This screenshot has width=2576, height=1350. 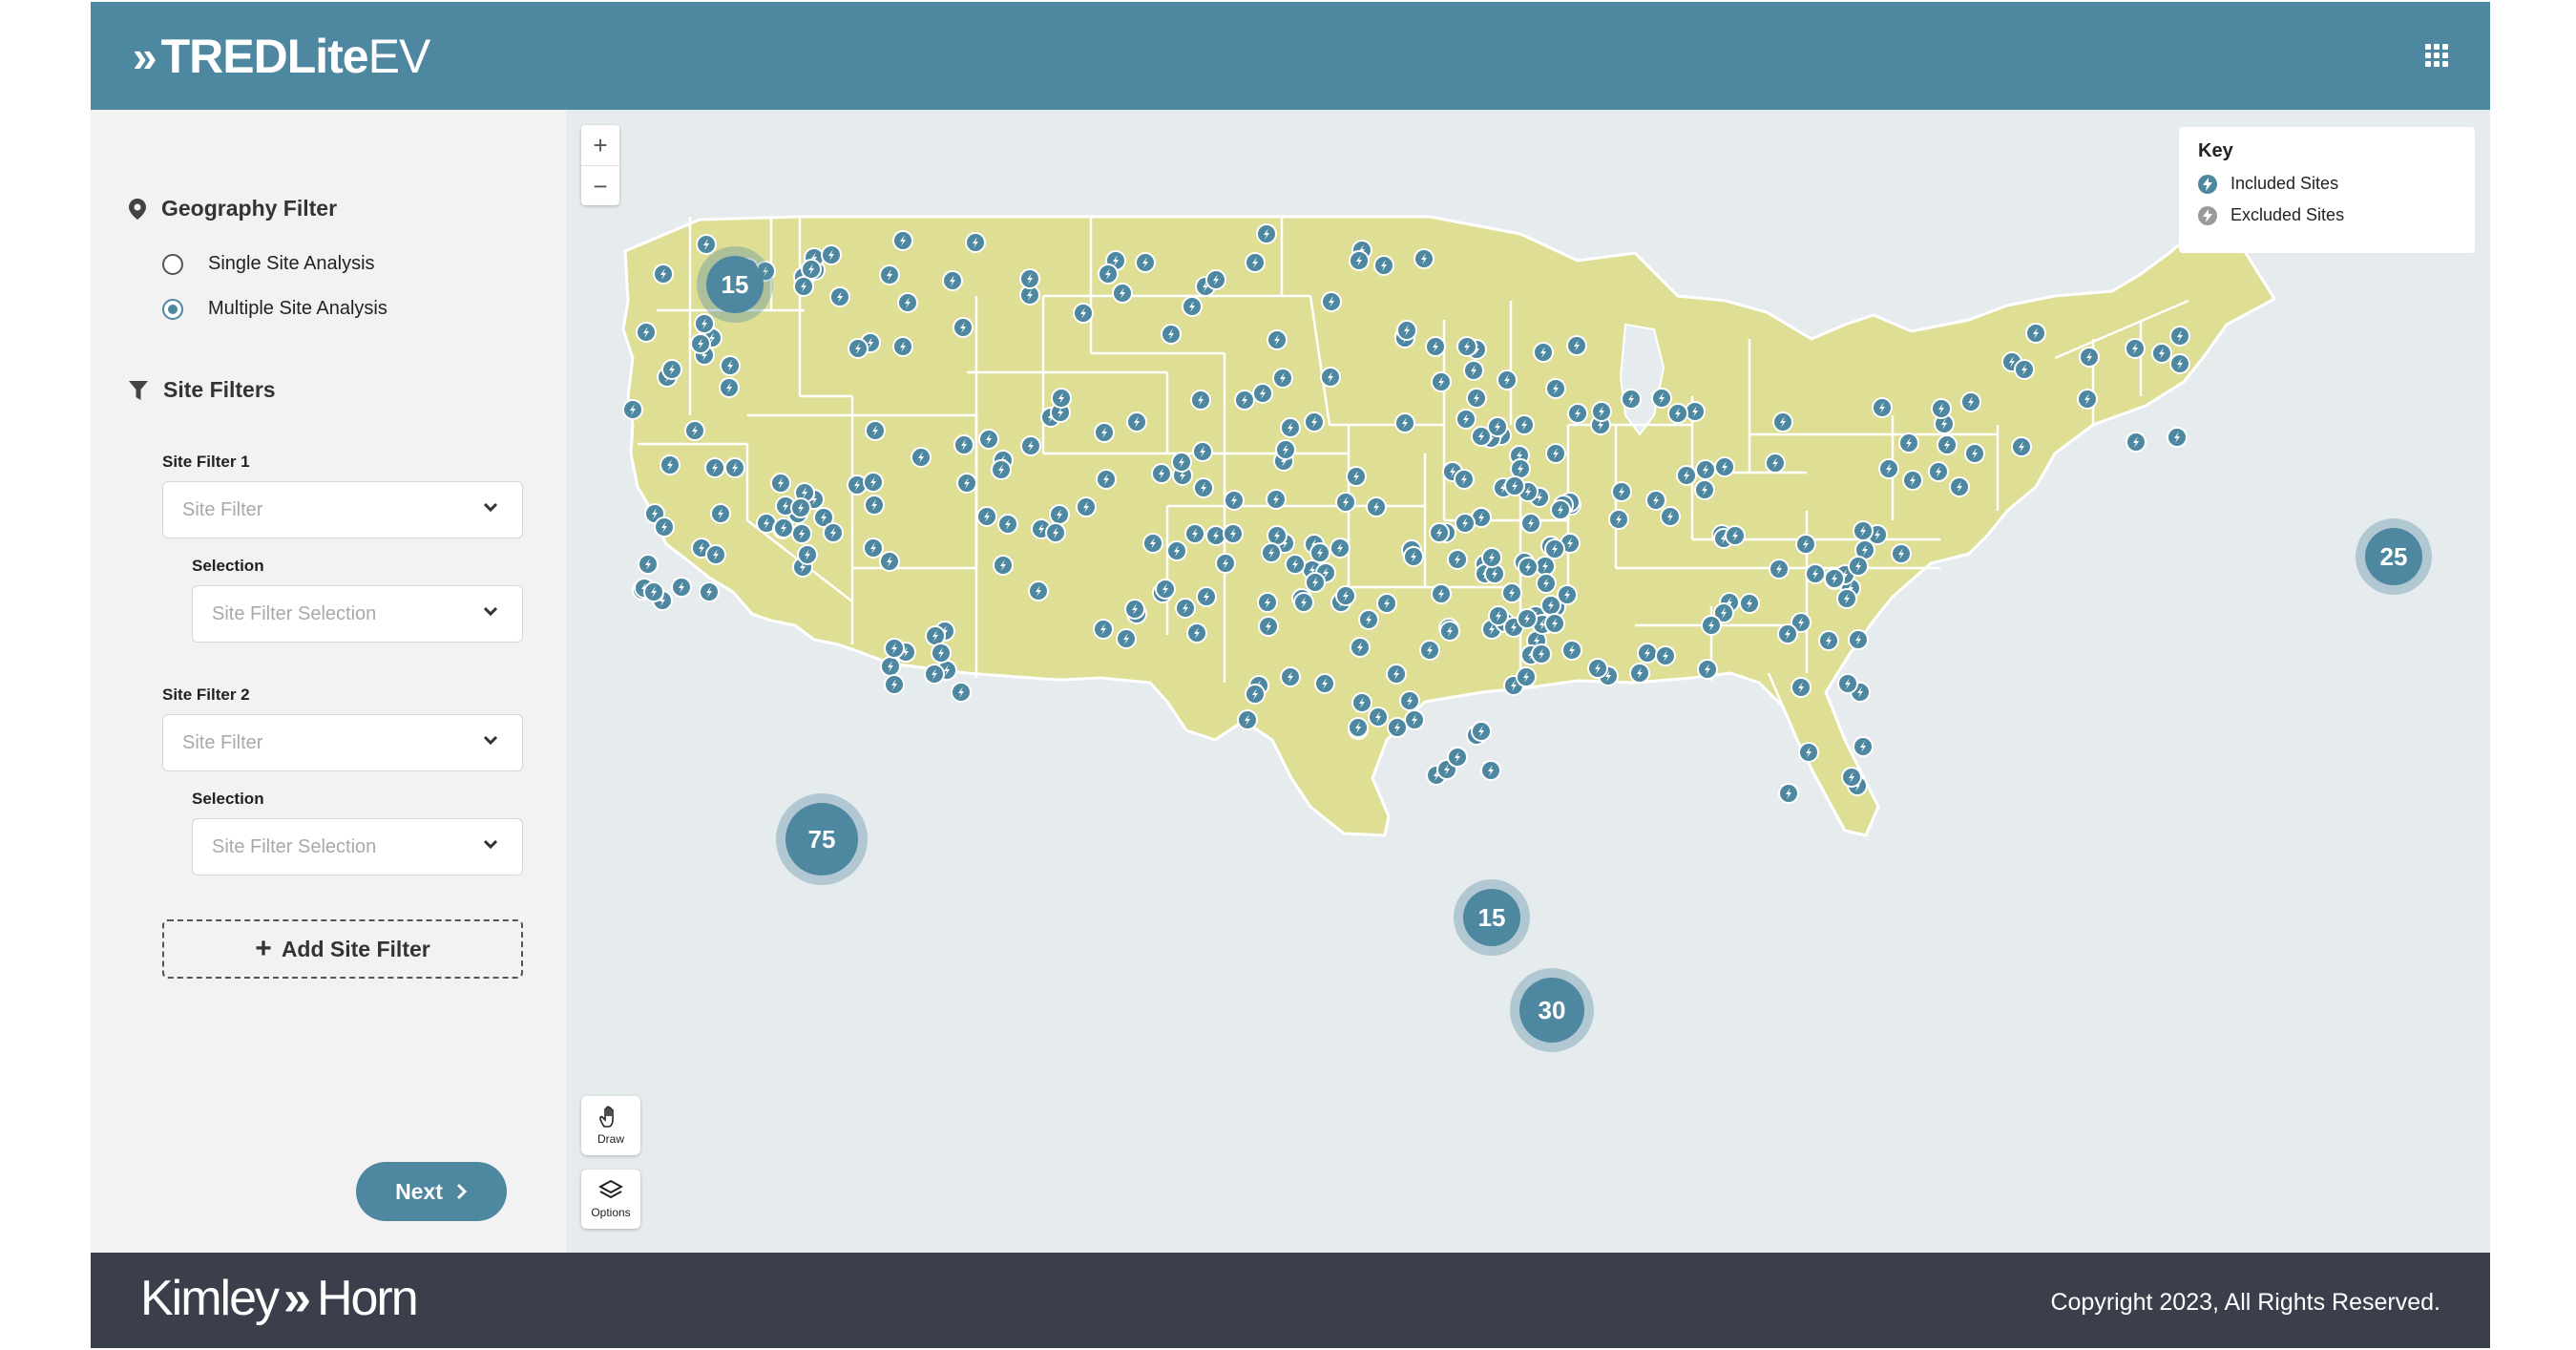 What do you see at coordinates (610, 1125) in the screenshot?
I see `draw-tool-button: Draw` at bounding box center [610, 1125].